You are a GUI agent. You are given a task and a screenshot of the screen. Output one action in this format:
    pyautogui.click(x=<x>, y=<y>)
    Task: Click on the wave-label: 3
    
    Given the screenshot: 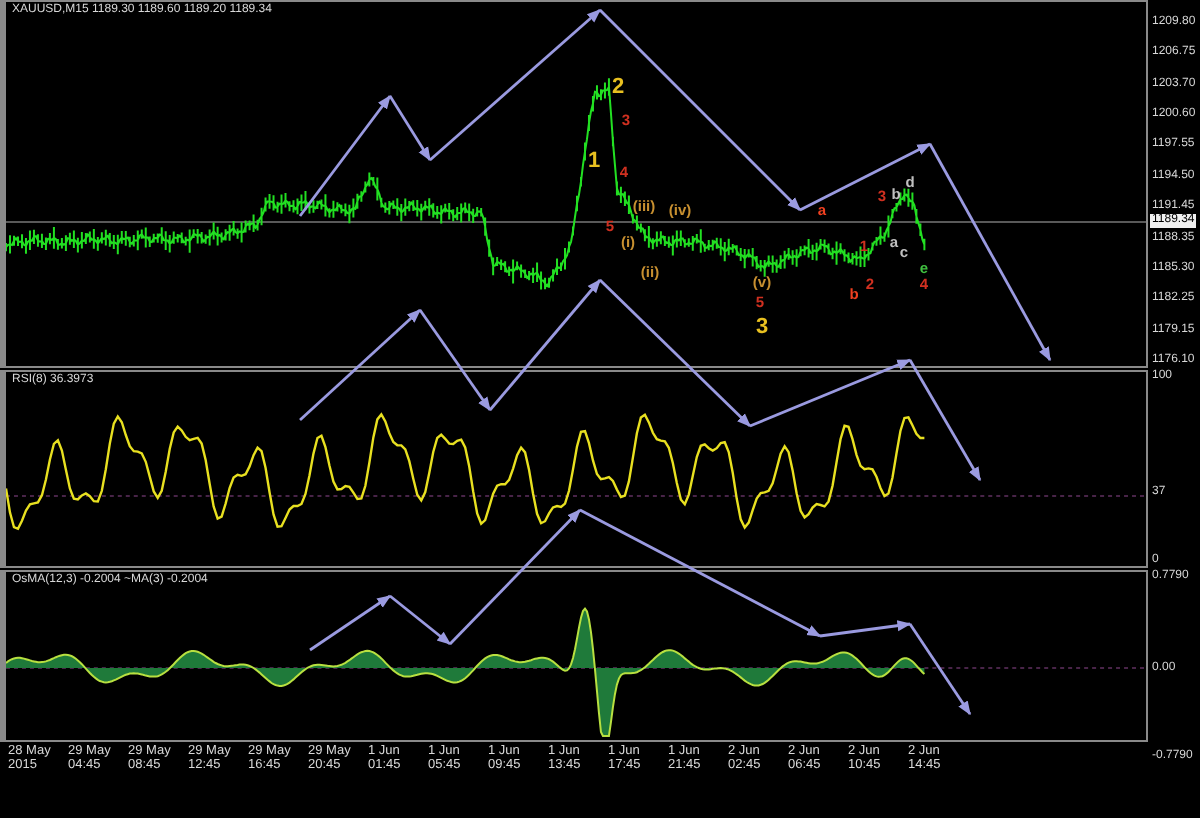 What is the action you would take?
    pyautogui.click(x=762, y=328)
    